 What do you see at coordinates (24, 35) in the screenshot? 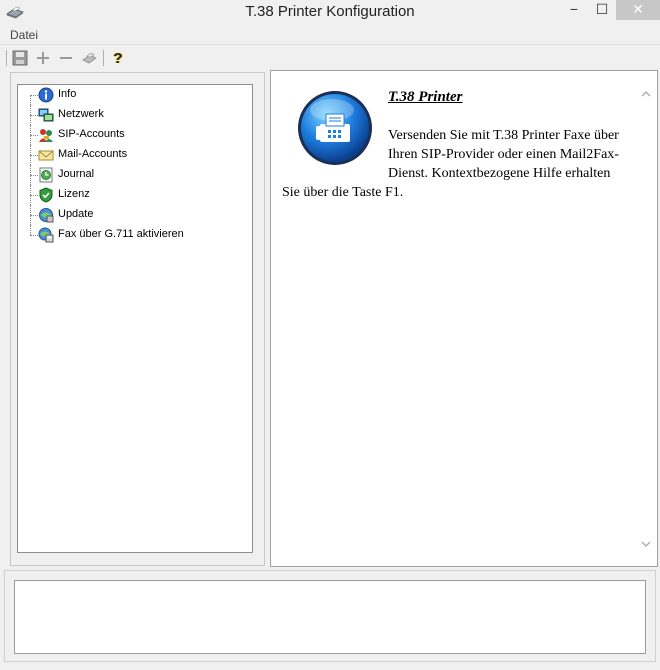
I see `menu-datei: Datei` at bounding box center [24, 35].